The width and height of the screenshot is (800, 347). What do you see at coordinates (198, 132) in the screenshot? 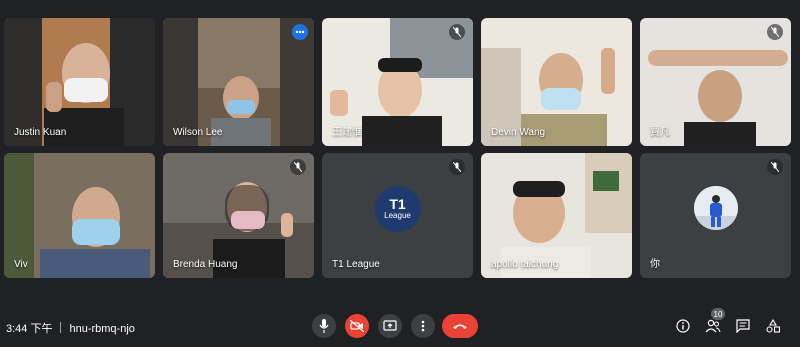
I see `participant-name: Wilson Lee` at bounding box center [198, 132].